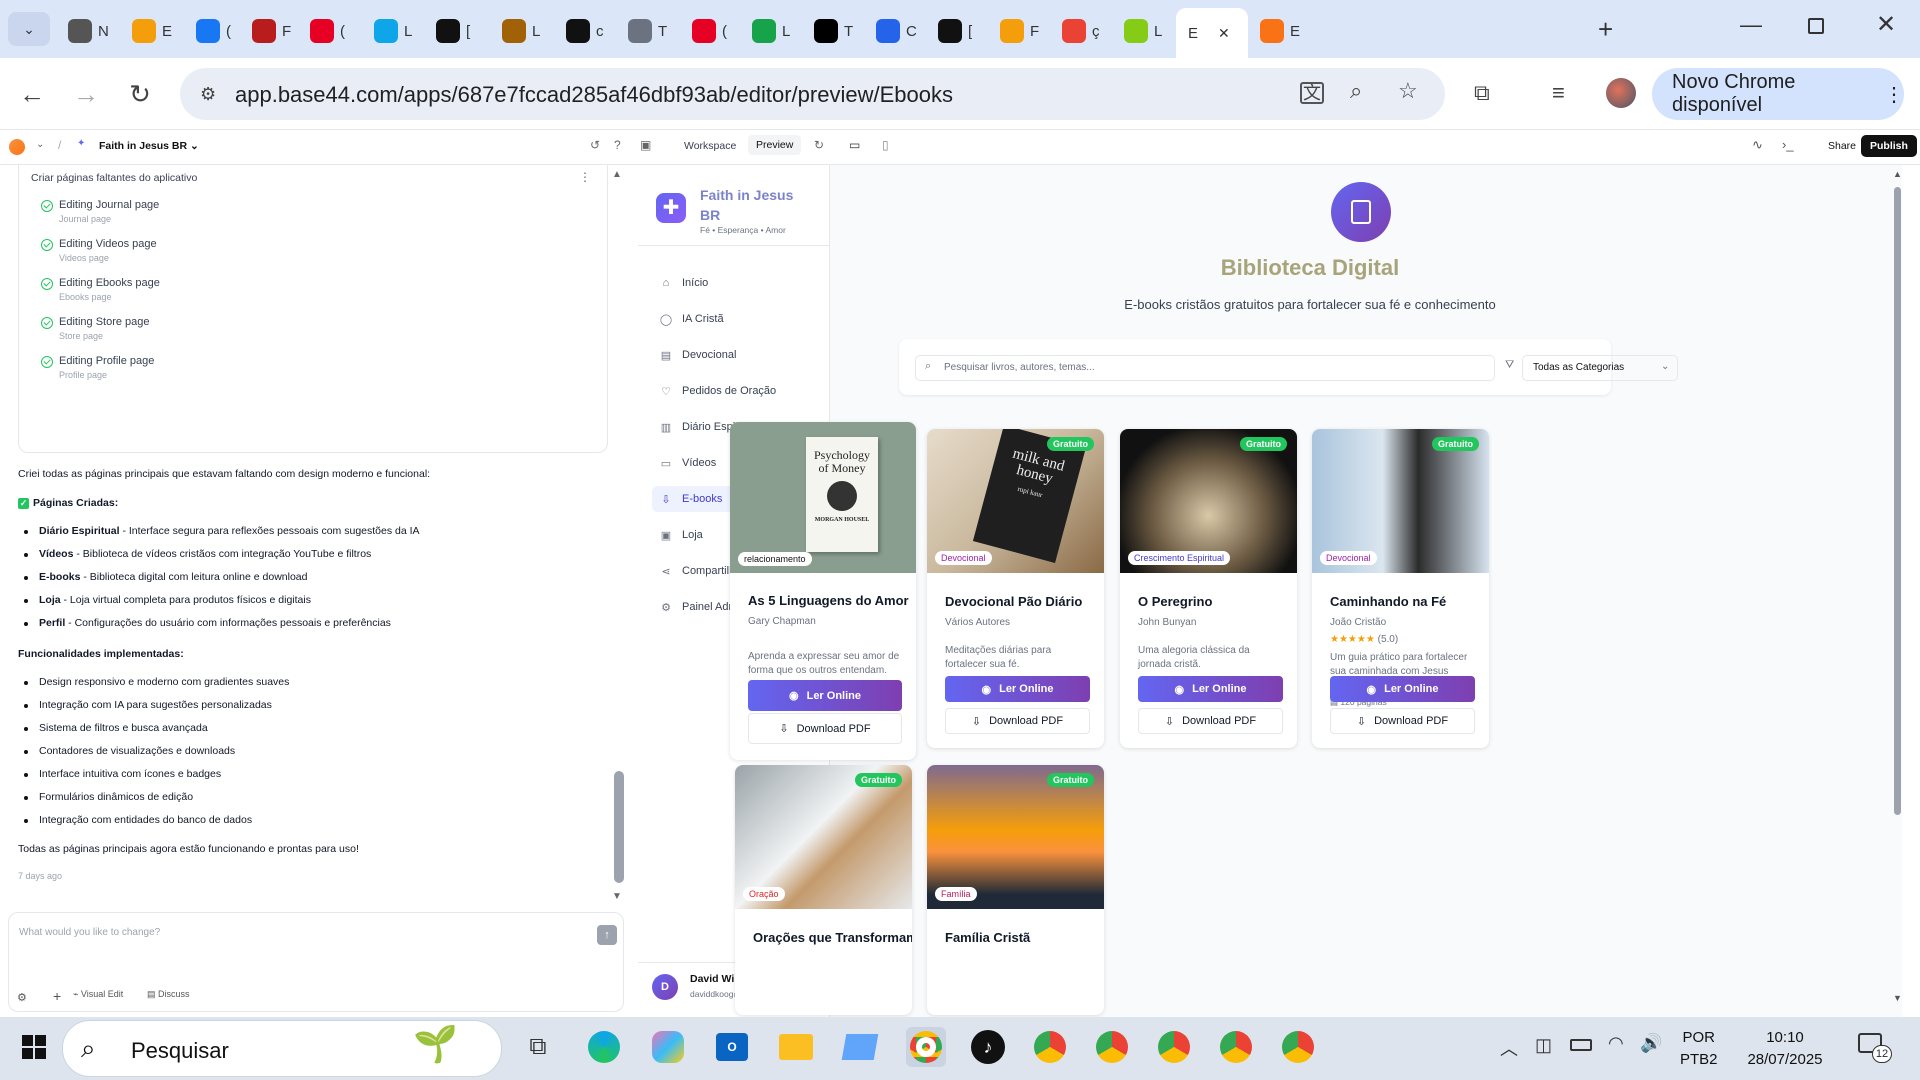  What do you see at coordinates (1894, 94) in the screenshot?
I see `menu-kebab-icon: ⋮` at bounding box center [1894, 94].